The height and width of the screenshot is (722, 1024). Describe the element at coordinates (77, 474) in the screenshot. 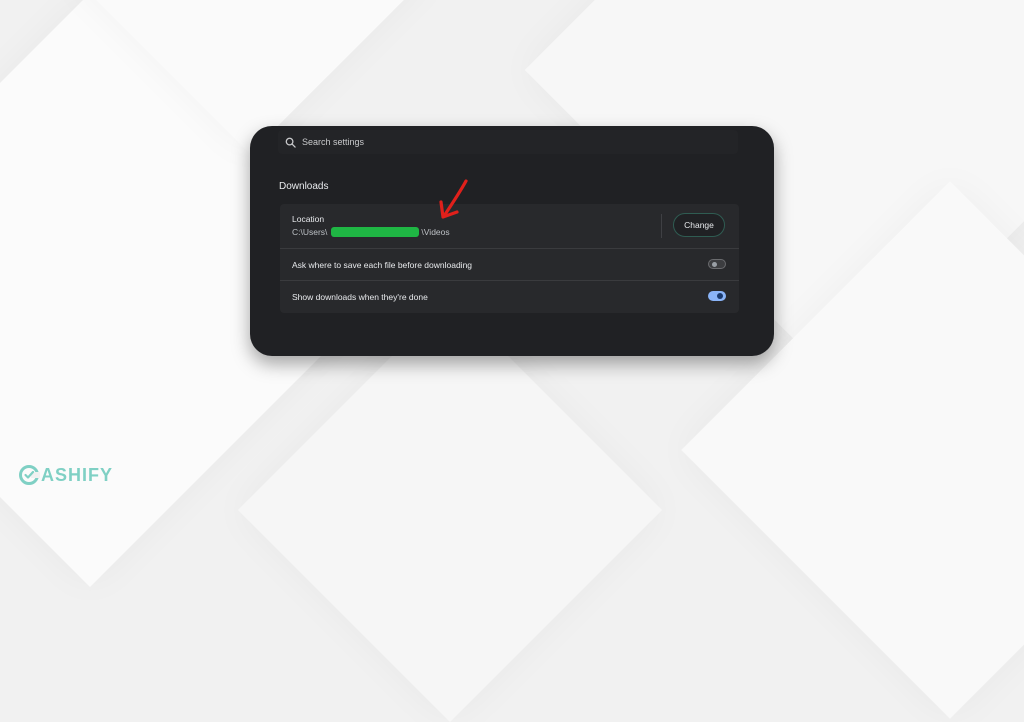

I see `brand-name: ASHIFY` at that location.